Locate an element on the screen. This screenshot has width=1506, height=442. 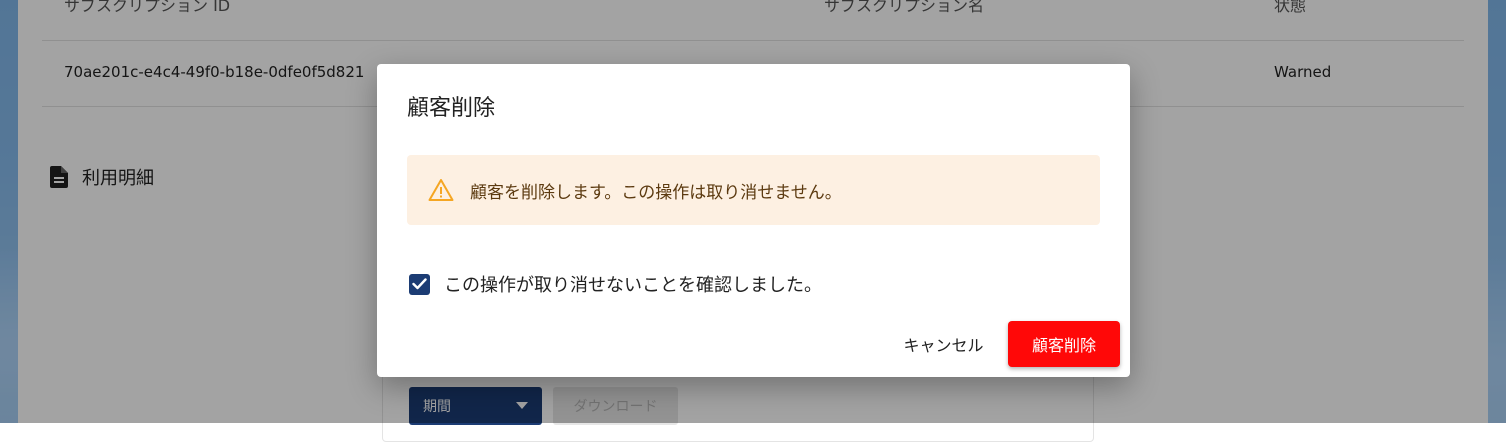
delete-customer-button: 顧客削除 is located at coordinates (1064, 344).